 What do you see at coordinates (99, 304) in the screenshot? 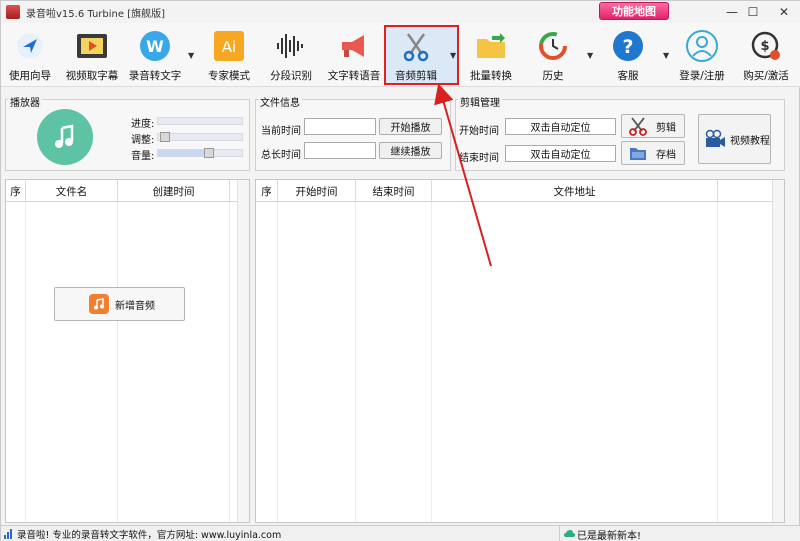
I see `add-audio-icon` at bounding box center [99, 304].